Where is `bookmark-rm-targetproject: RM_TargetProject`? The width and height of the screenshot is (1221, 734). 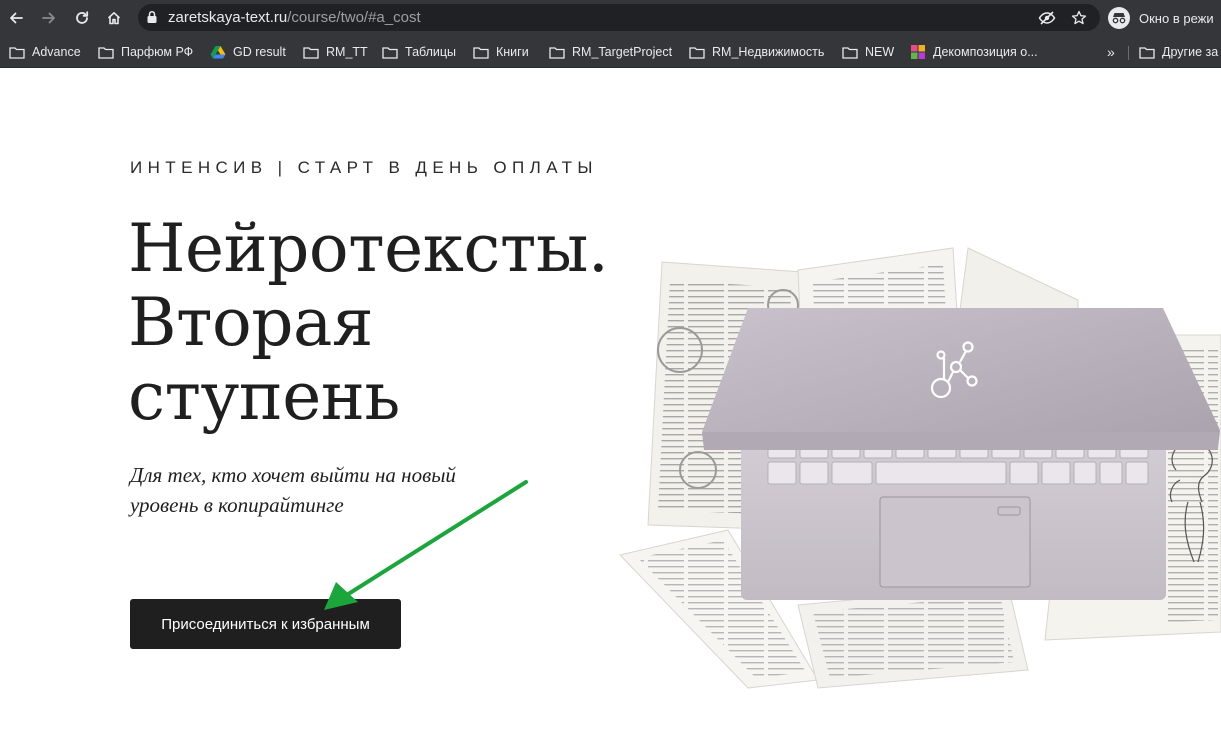
bookmark-rm-targetproject: RM_TargetProject is located at coordinates (610, 52).